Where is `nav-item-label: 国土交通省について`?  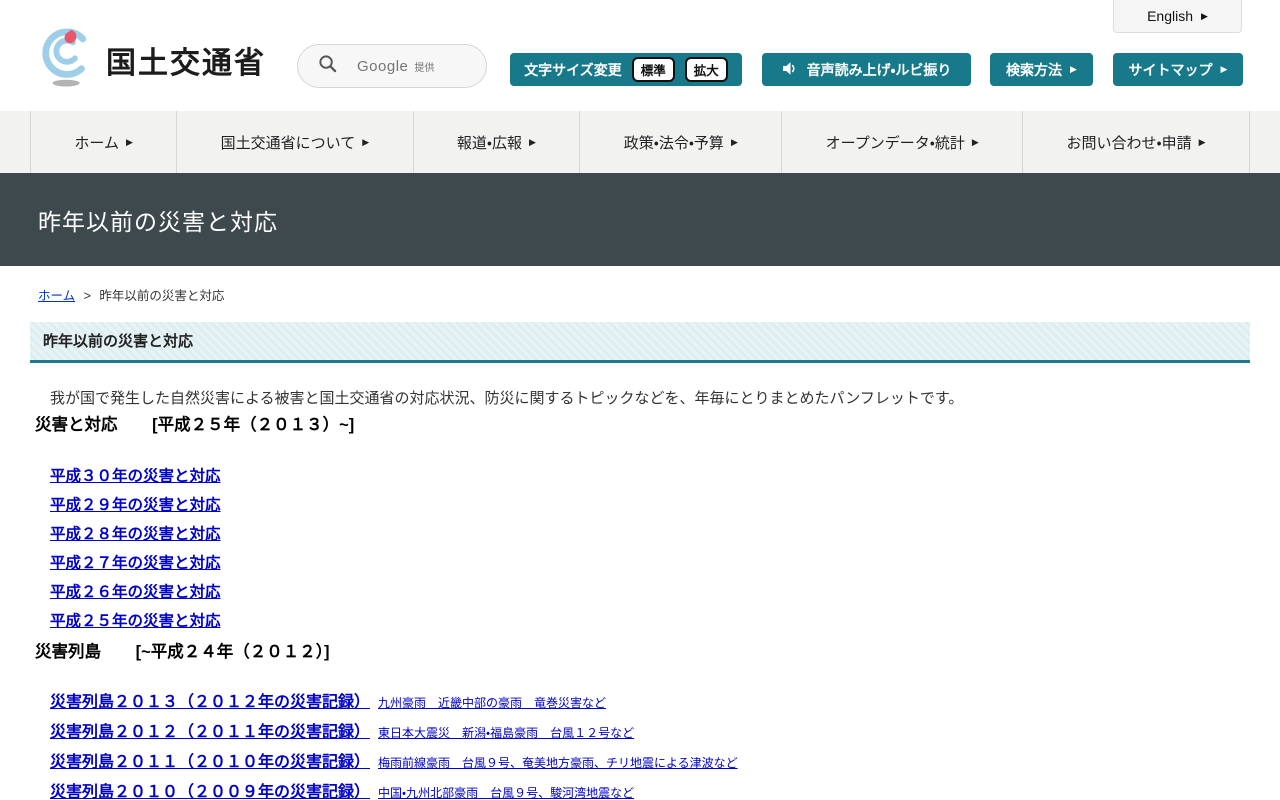
nav-item-label: 国土交通省について is located at coordinates (288, 143).